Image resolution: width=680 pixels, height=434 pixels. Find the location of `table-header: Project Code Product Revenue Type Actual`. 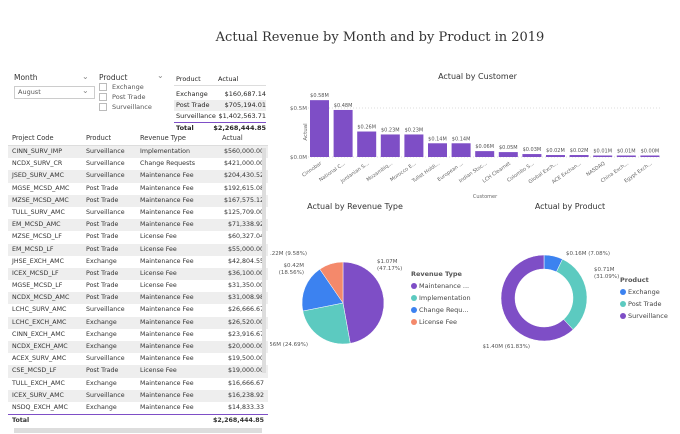

table-header: Project Code Product Revenue Type Actual is located at coordinates (138, 138).